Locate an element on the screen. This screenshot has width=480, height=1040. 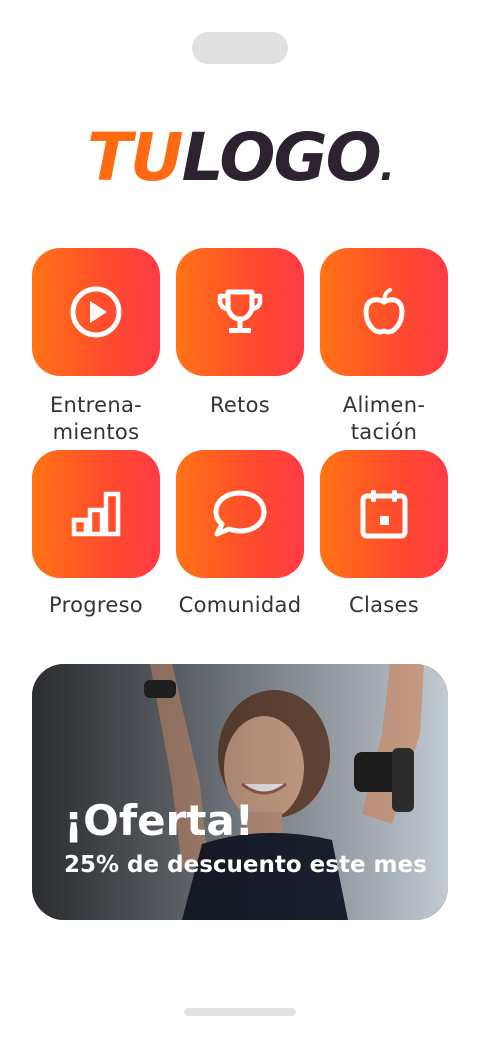
offer-title: ¡Oferta! is located at coordinates (159, 820).